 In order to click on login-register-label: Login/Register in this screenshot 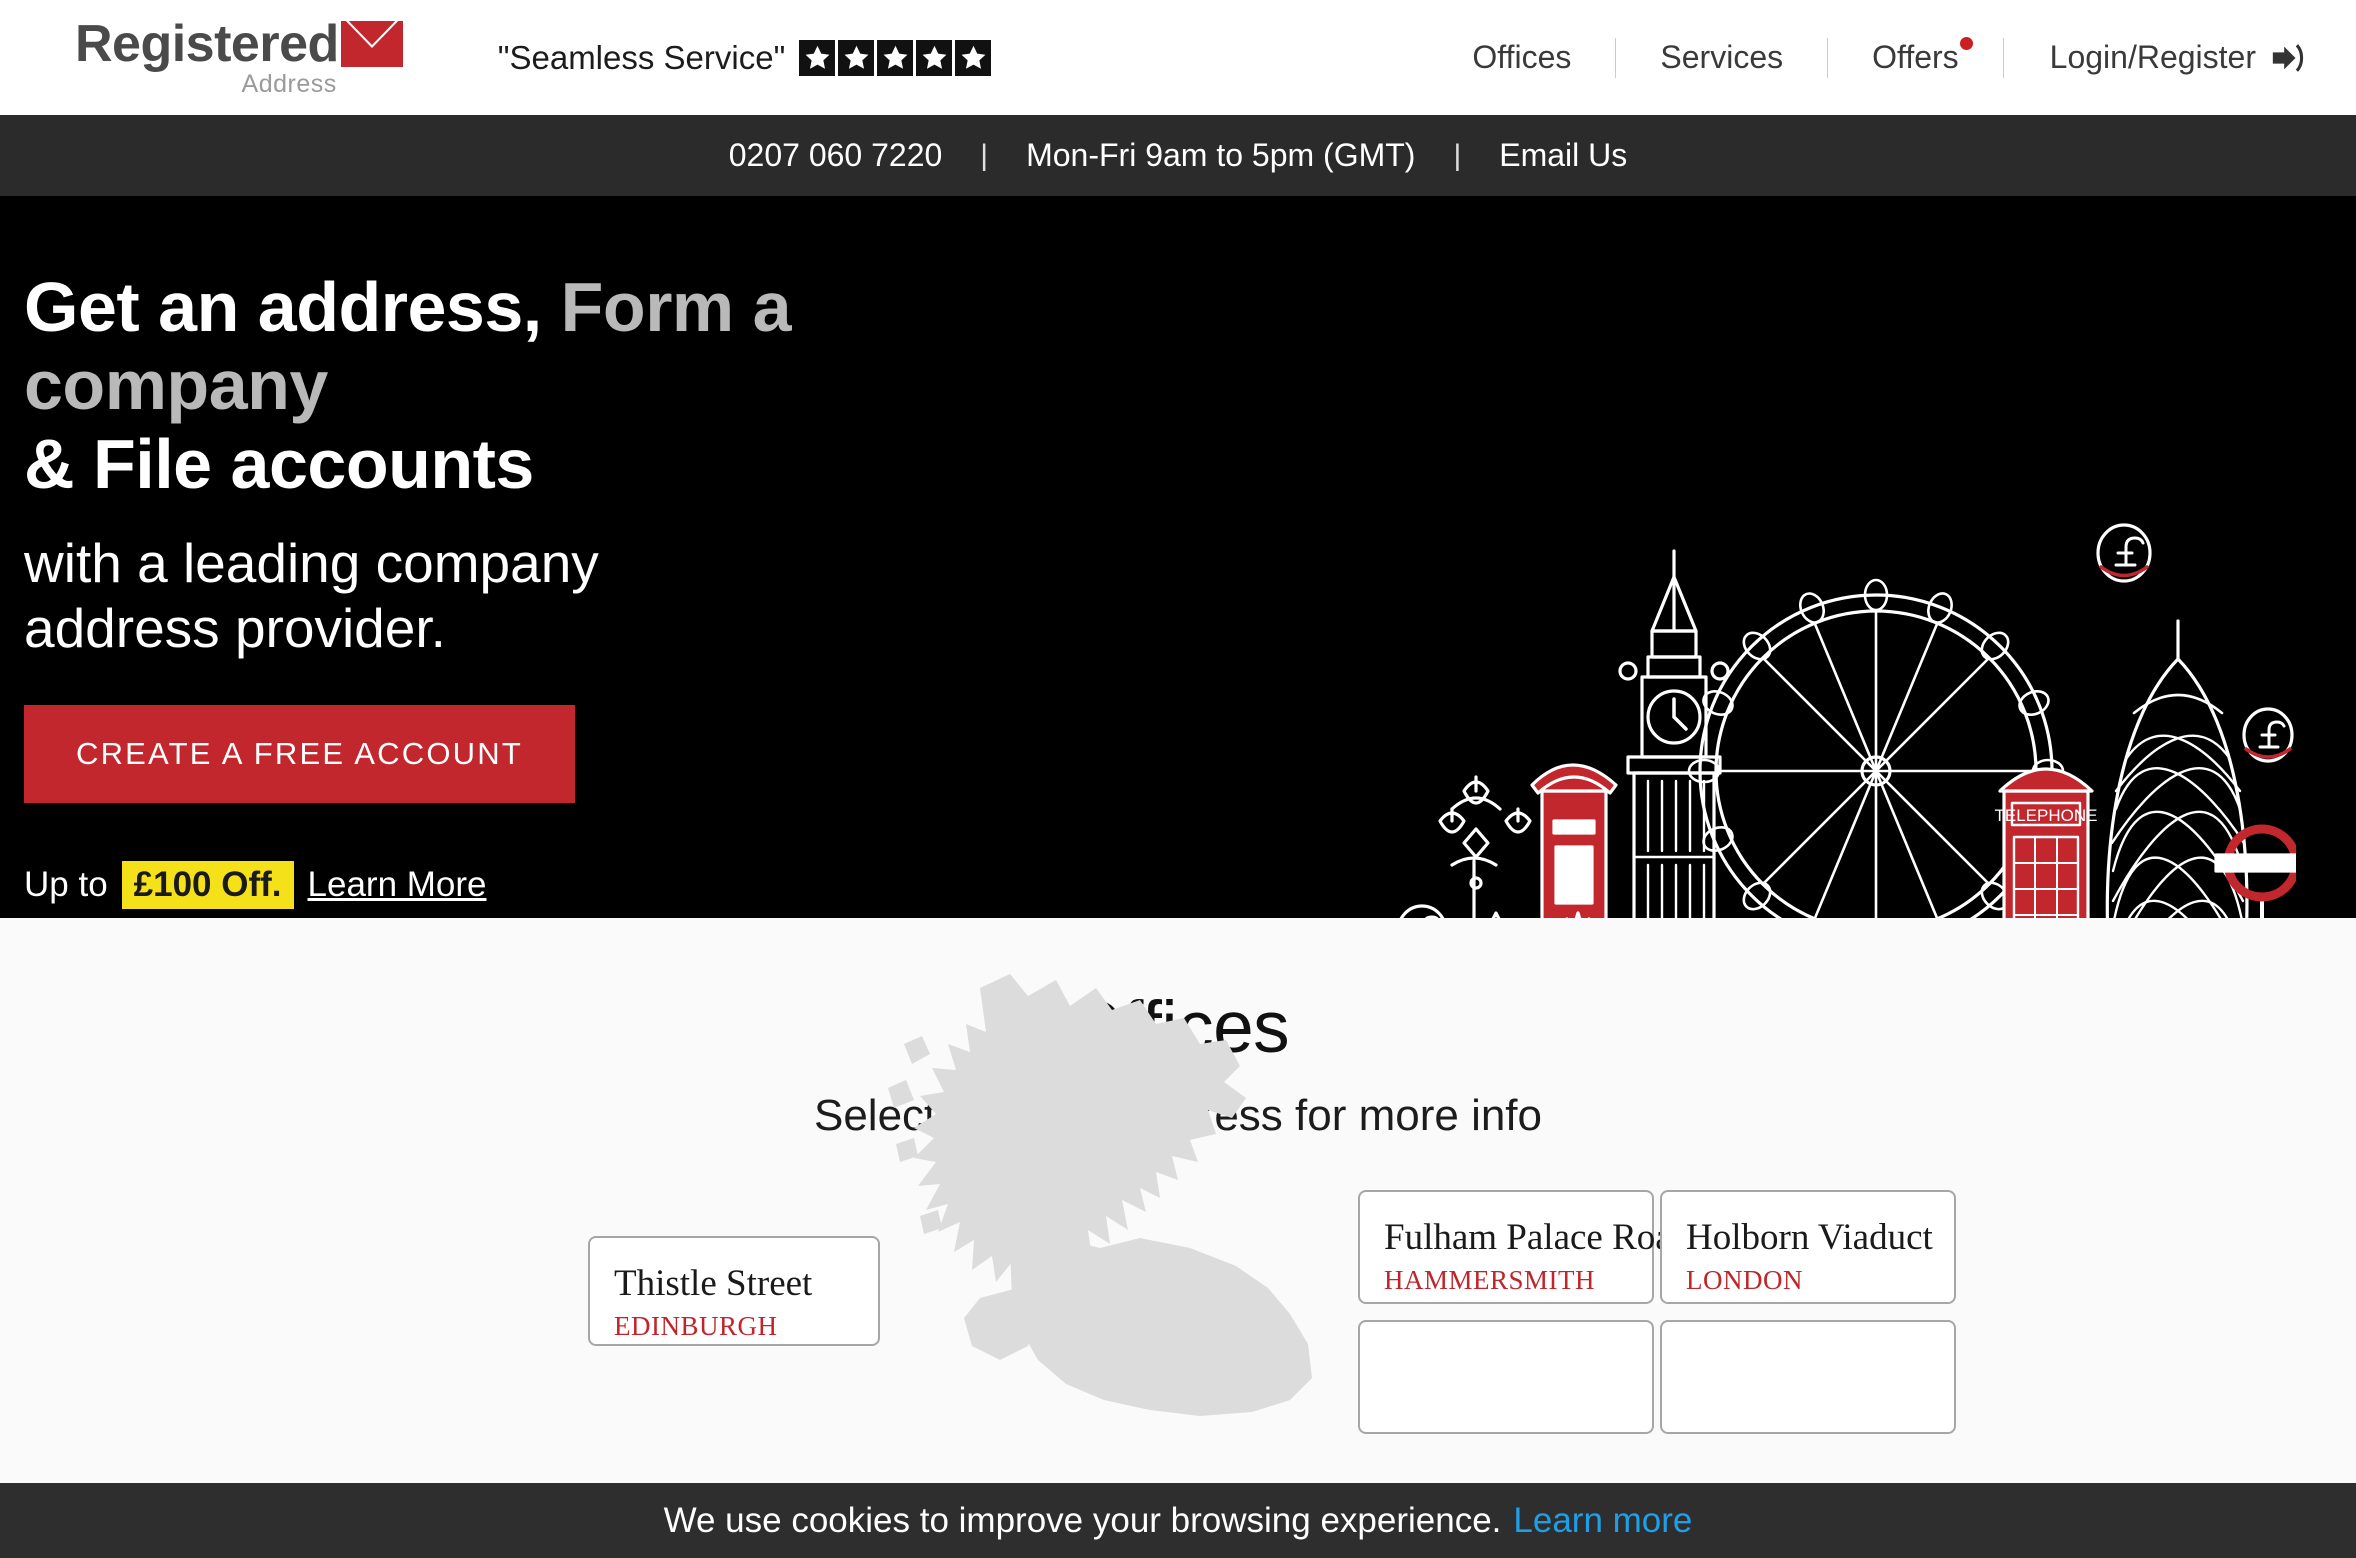, I will do `click(2152, 57)`.